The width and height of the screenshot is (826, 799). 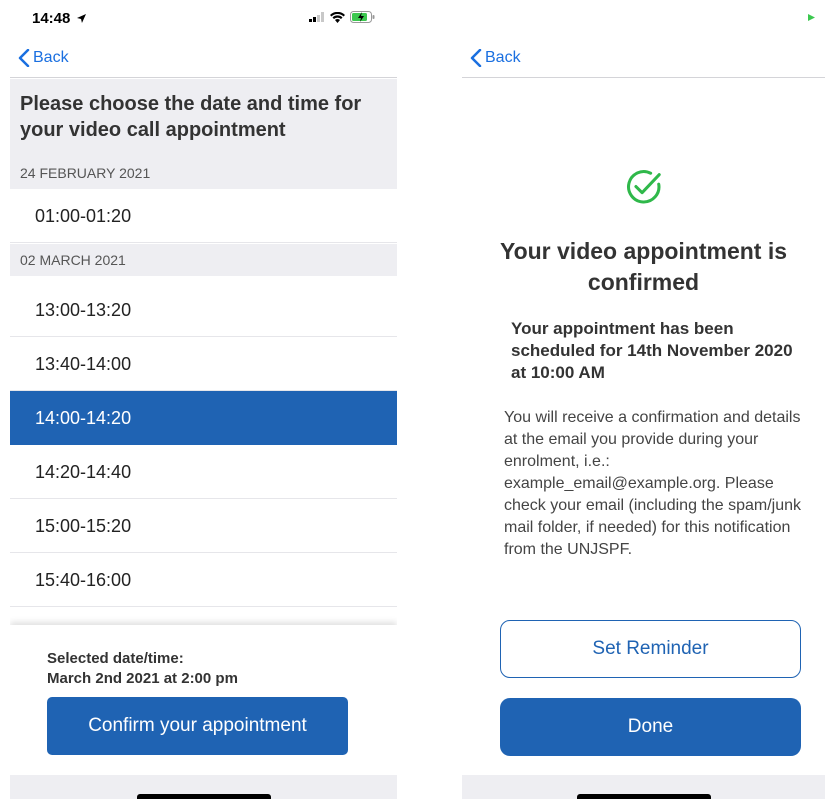 I want to click on battery-charging-icon, so click(x=362, y=17).